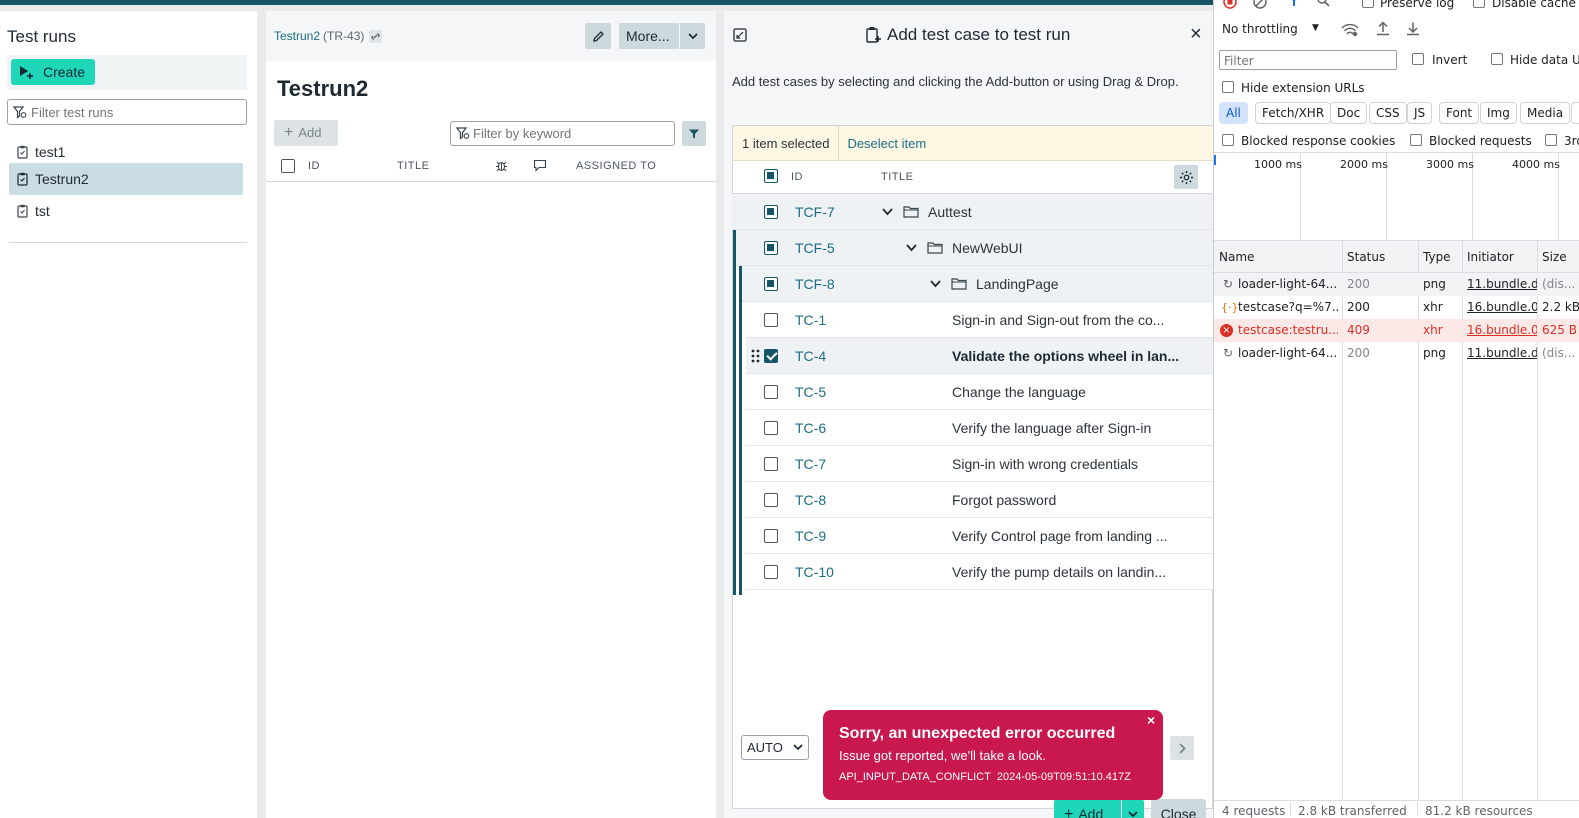 Image resolution: width=1579 pixels, height=818 pixels. I want to click on folder-row: TCF-5 NewWebUI, so click(974, 248).